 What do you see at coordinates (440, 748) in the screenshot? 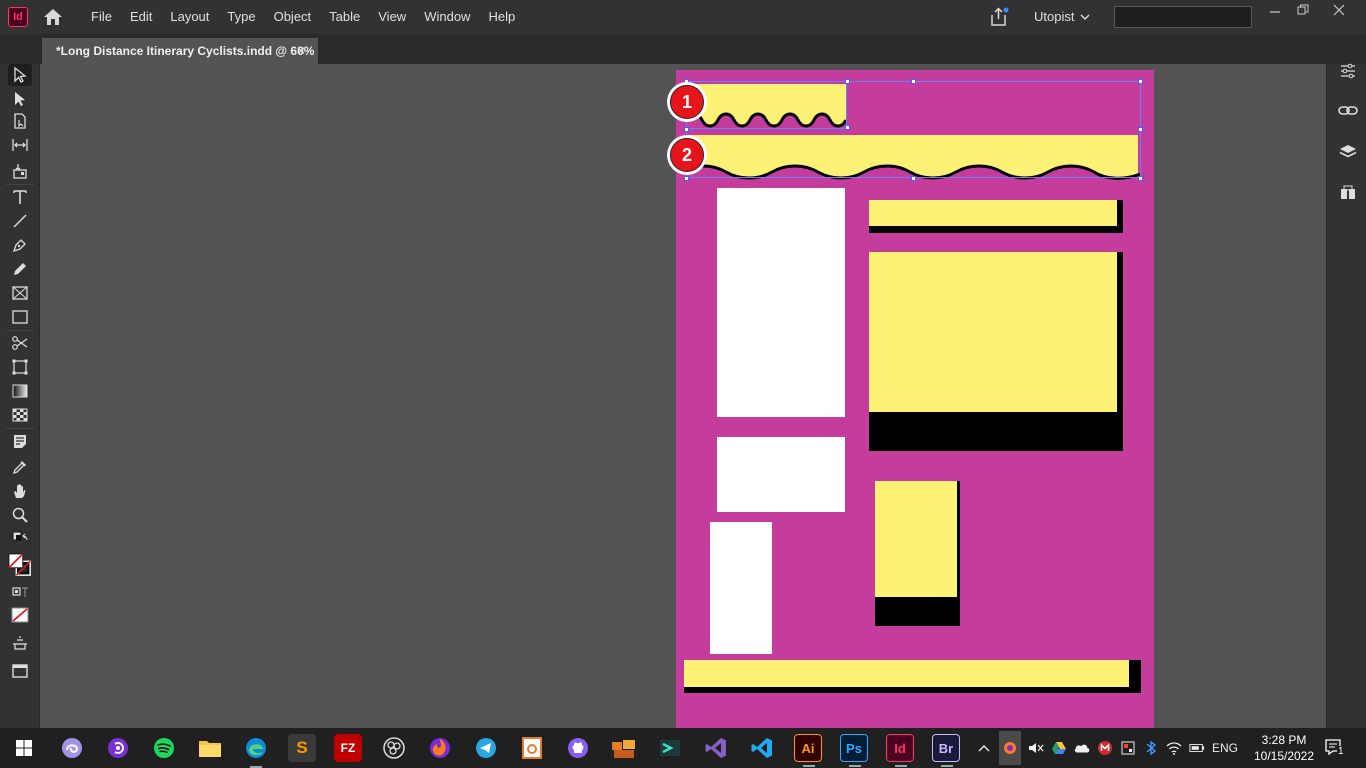
I see `firefox-icon` at bounding box center [440, 748].